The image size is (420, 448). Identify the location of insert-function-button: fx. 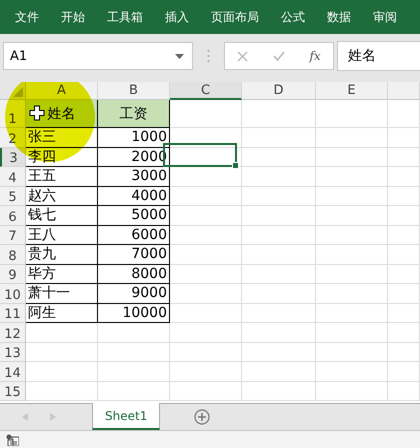
(315, 56).